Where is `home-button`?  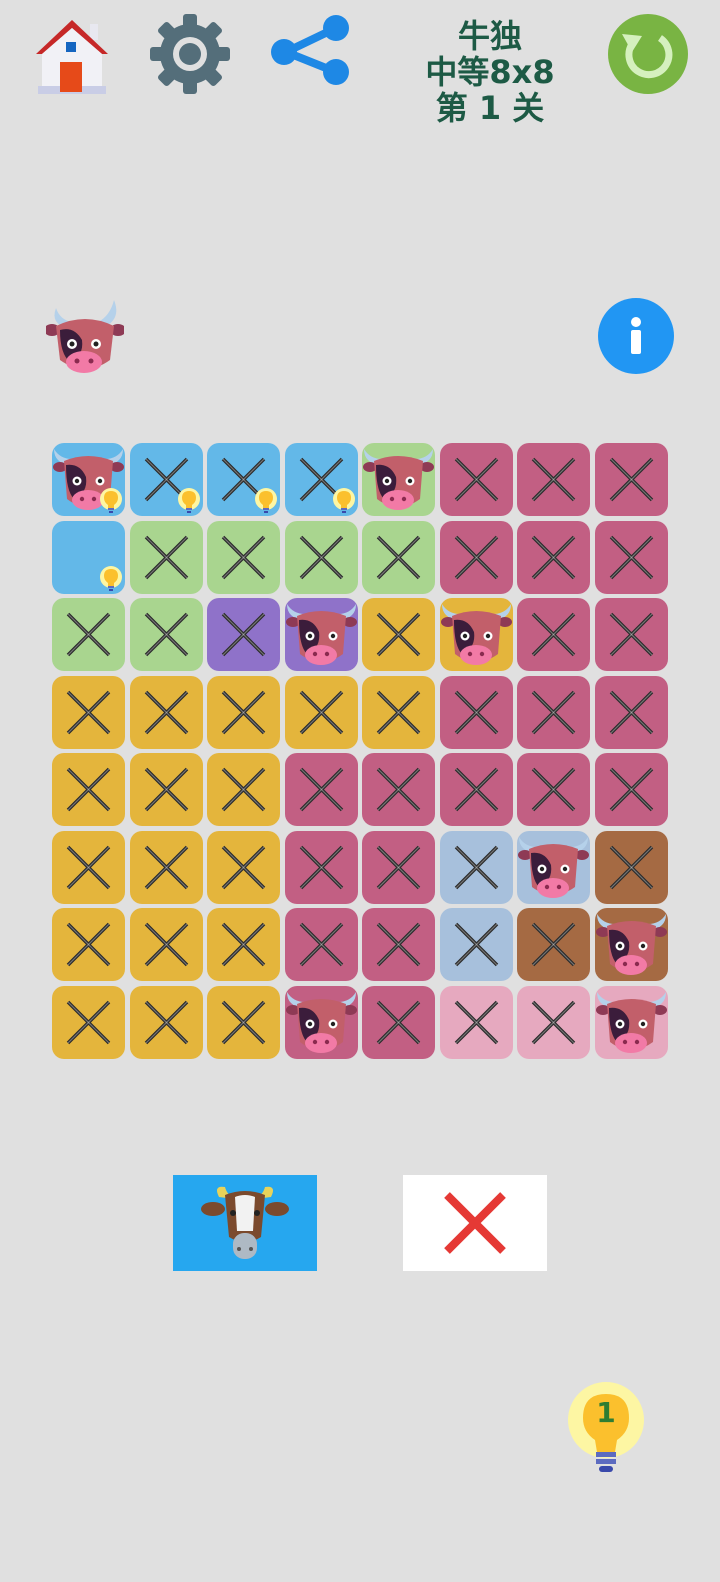
home-button is located at coordinates (72, 54).